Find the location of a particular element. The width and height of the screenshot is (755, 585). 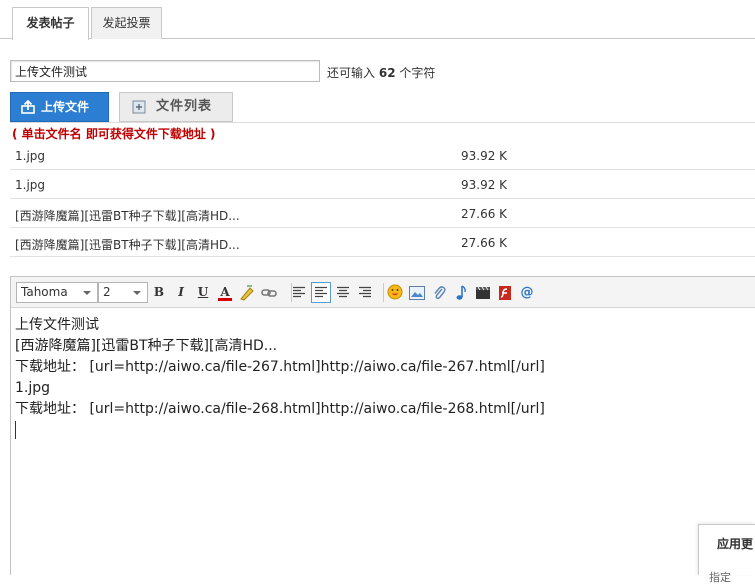

file-list-button: 文件列表 is located at coordinates (176, 107).